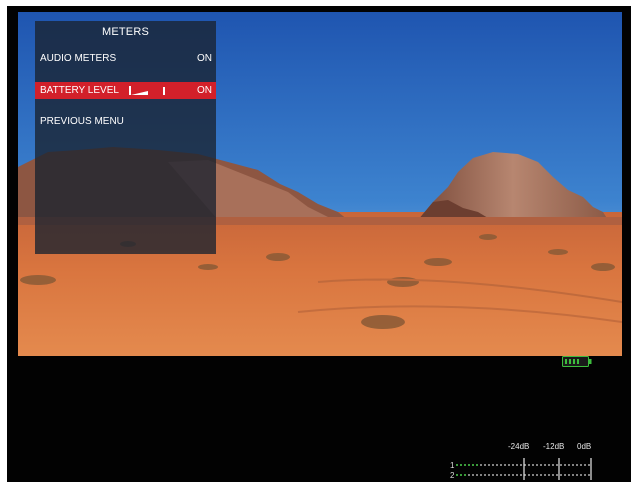 The image size is (635, 486). I want to click on menu-item-label: PREVIOUS MENU, so click(82, 121).